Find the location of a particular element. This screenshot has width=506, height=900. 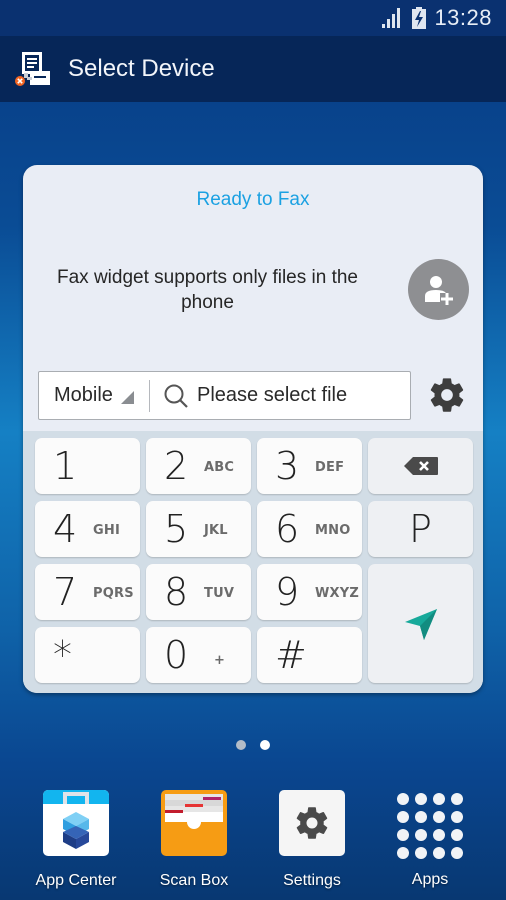

gear-icon is located at coordinates (447, 395).